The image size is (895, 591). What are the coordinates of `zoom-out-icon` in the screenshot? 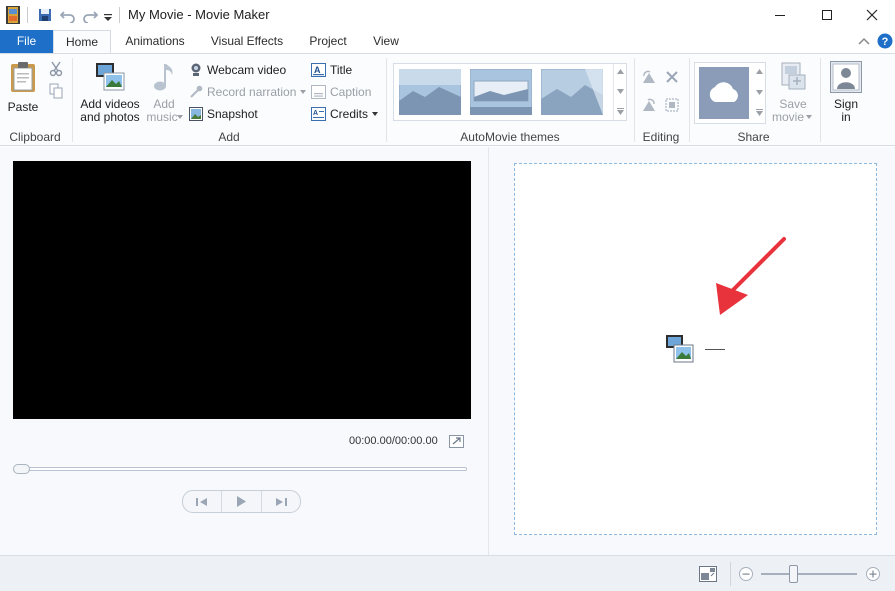 It's located at (746, 574).